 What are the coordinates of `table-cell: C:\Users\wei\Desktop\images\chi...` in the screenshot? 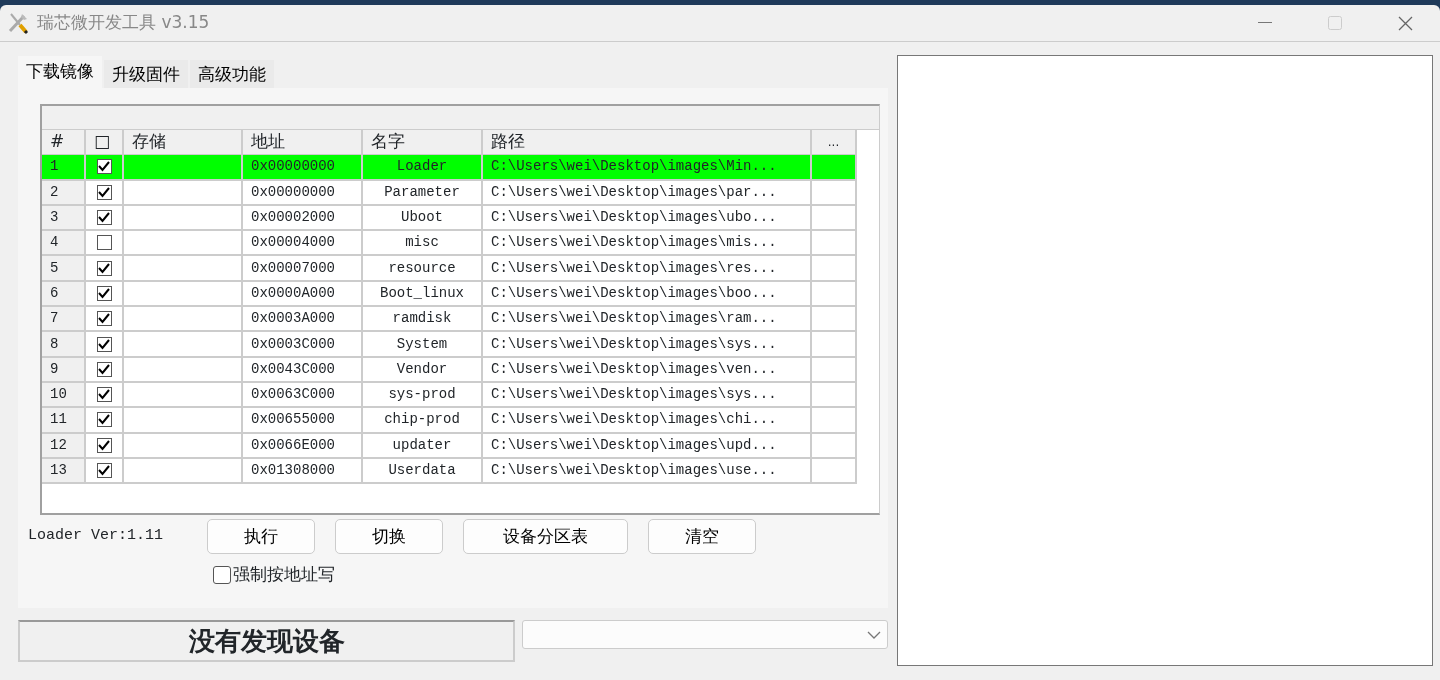 It's located at (647, 421).